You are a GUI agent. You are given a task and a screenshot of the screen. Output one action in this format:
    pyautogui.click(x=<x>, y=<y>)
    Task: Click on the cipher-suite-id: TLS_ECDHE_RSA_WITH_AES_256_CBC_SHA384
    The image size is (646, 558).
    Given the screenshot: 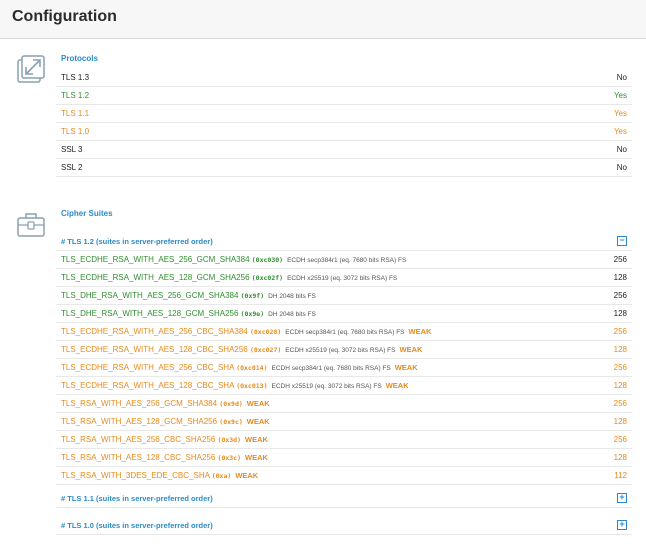 What is the action you would take?
    pyautogui.click(x=155, y=331)
    